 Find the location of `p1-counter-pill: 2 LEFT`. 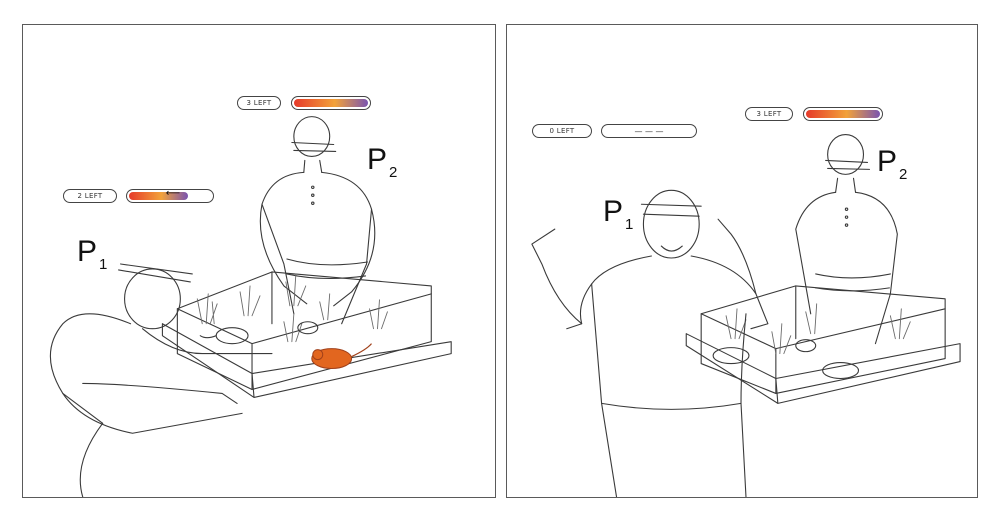

p1-counter-pill: 2 LEFT is located at coordinates (90, 196).